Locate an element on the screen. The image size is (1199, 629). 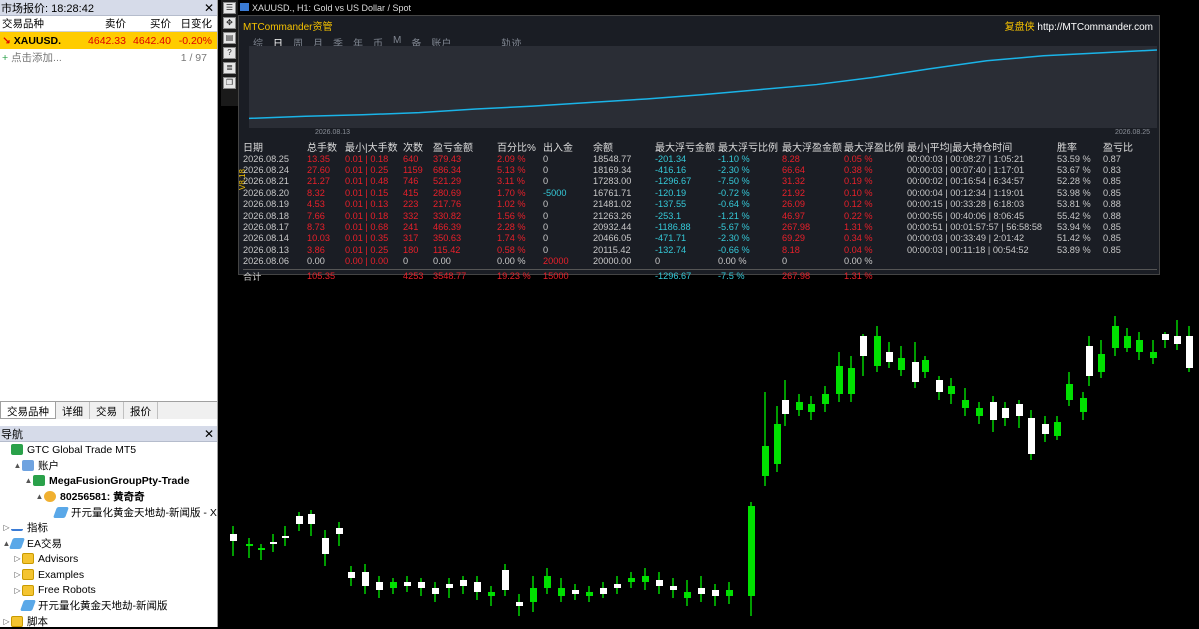
table-cell: 2026.08.21 is located at coordinates (266, 181).